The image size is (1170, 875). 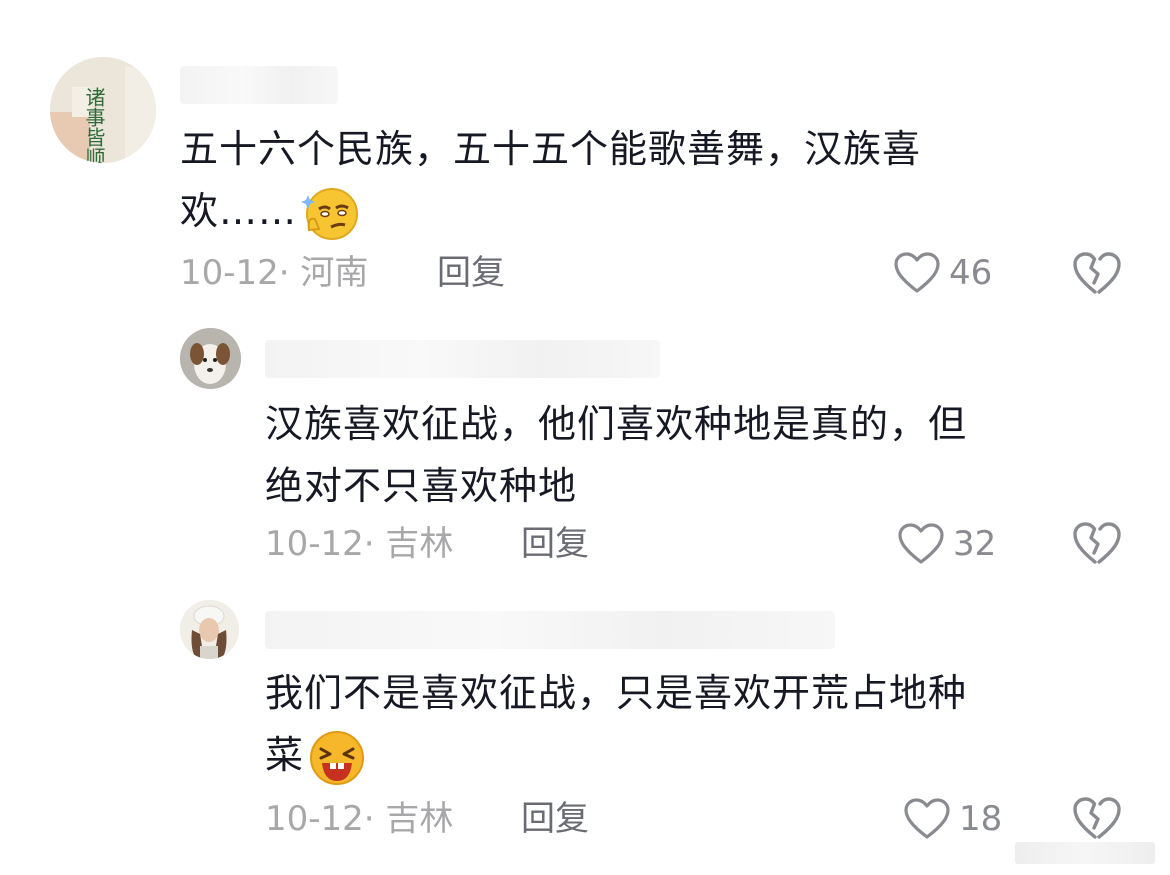 I want to click on like-count: 46, so click(x=971, y=273).